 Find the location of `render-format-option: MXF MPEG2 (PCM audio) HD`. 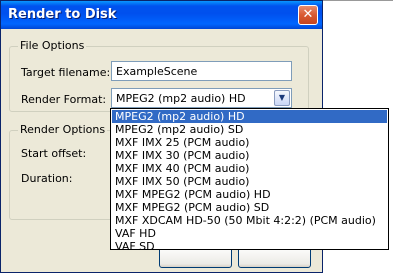

render-format-option: MXF MPEG2 (PCM audio) HD is located at coordinates (249, 194).